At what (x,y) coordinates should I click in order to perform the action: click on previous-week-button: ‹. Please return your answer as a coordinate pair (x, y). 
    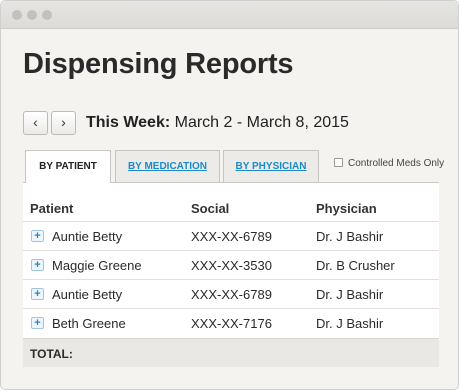
    Looking at the image, I should click on (35, 123).